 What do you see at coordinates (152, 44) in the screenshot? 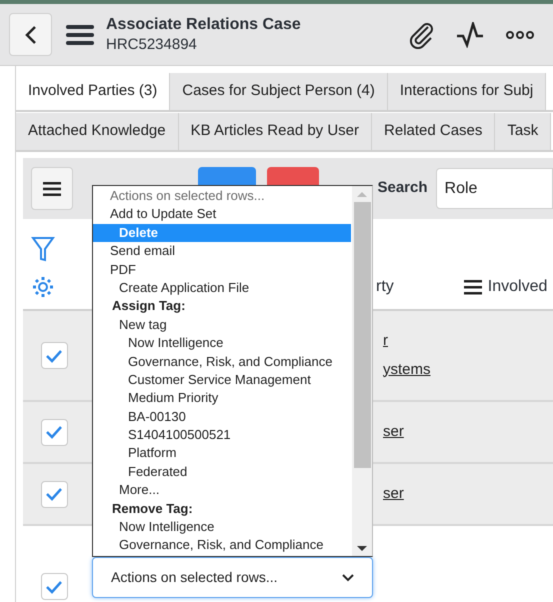
I see `case-number: HRC5234894` at bounding box center [152, 44].